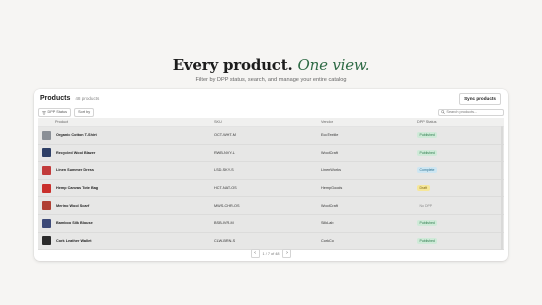 The height and width of the screenshot is (305, 542). Describe the element at coordinates (75, 170) in the screenshot. I see `product-name: Linen Summer Dress` at that location.